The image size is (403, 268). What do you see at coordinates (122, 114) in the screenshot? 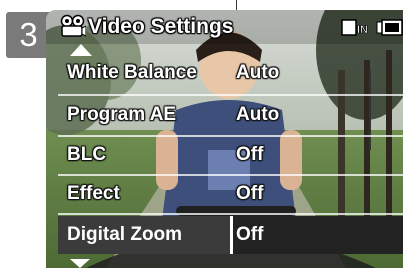
I see `menu-item-label: Program AE` at bounding box center [122, 114].